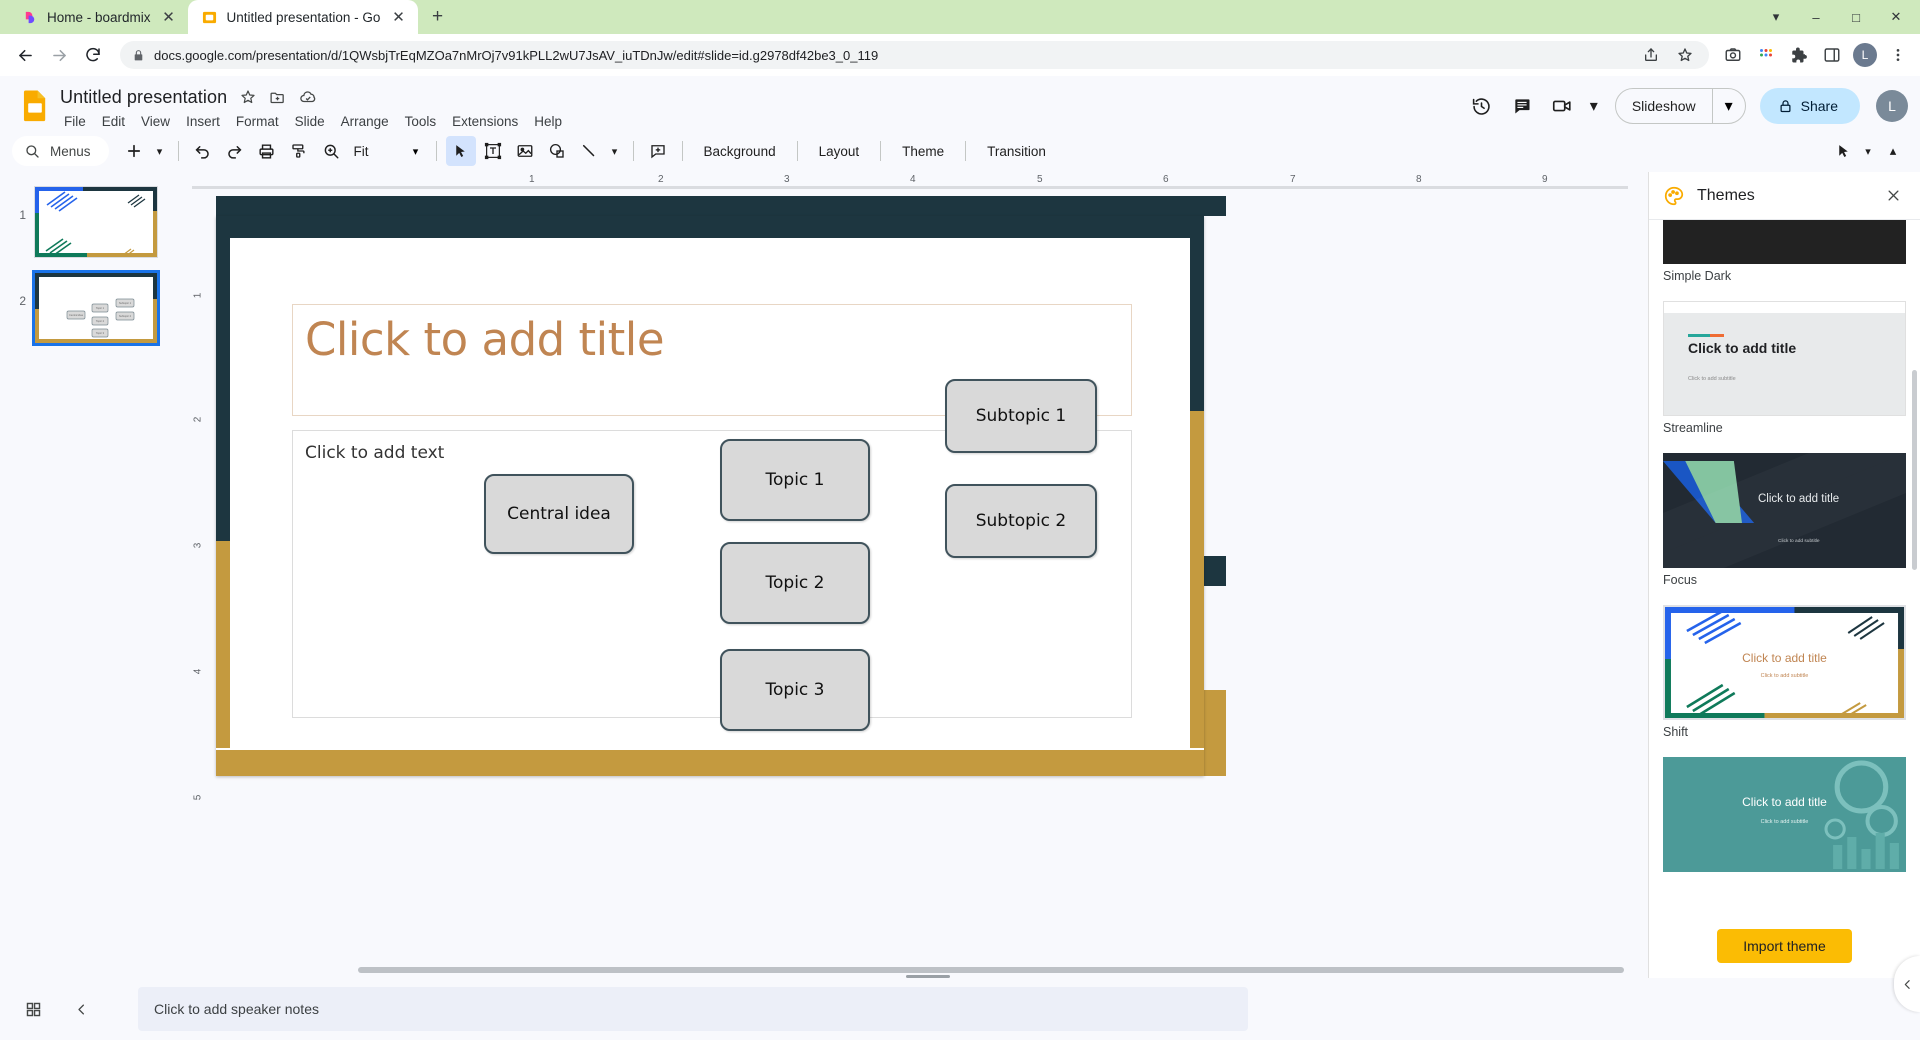 Image resolution: width=1920 pixels, height=1040 pixels. What do you see at coordinates (1685, 55) in the screenshot?
I see `bookmark-star-icon` at bounding box center [1685, 55].